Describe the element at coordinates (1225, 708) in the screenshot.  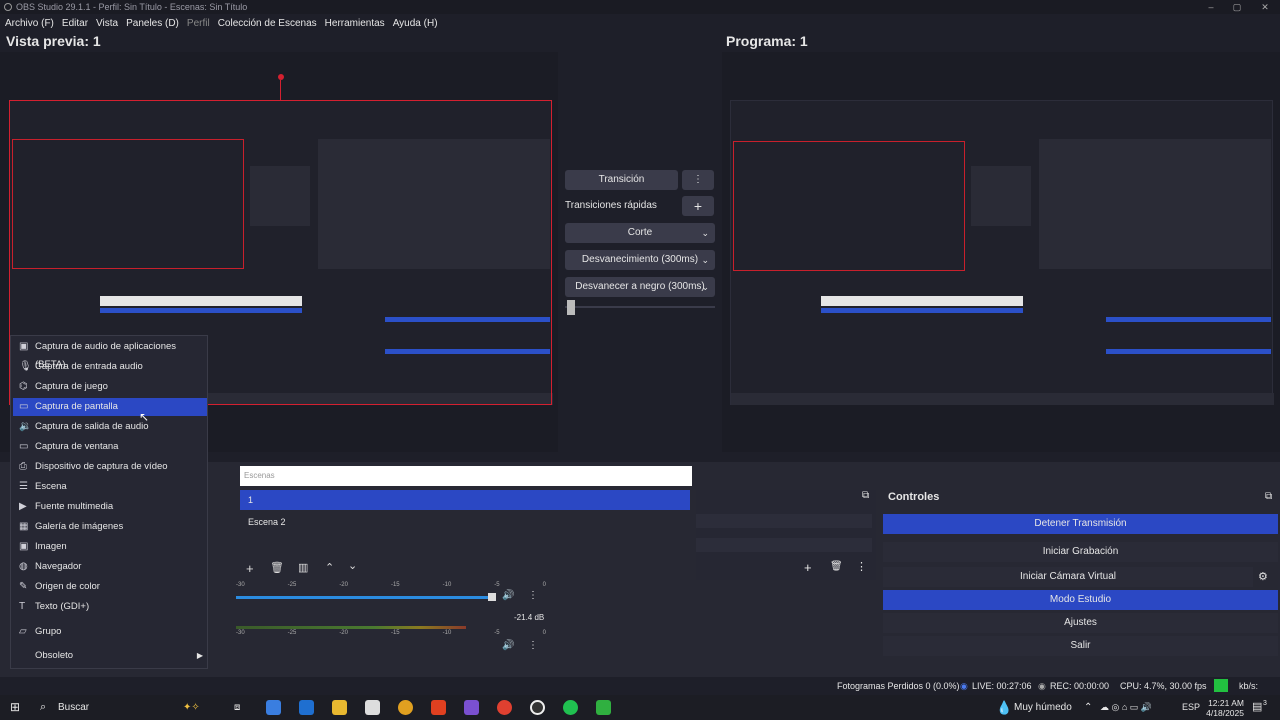
I see `clock: 12:21 AM 4/18/2025` at that location.